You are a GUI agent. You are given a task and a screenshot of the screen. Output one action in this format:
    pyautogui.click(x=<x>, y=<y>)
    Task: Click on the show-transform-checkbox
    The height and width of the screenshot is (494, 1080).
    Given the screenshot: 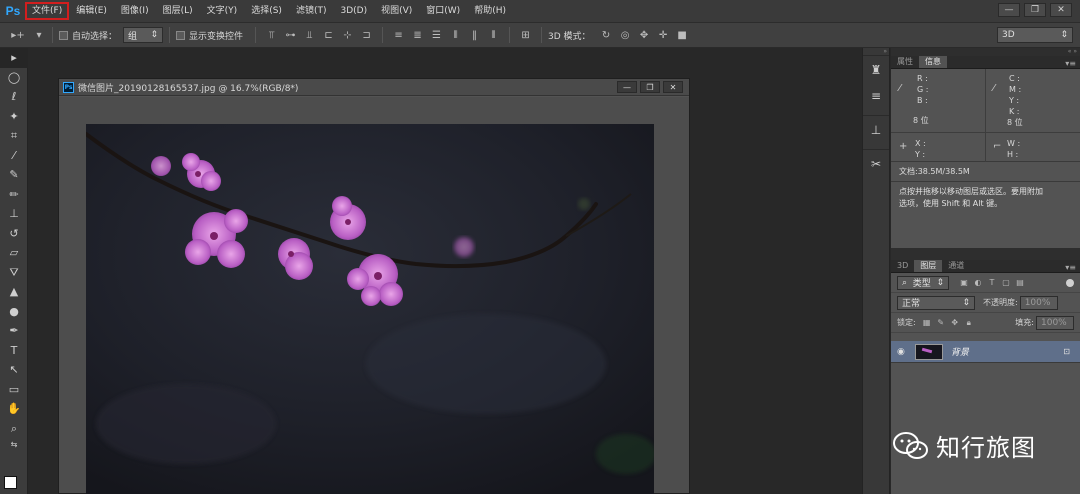 What is the action you would take?
    pyautogui.click(x=181, y=35)
    